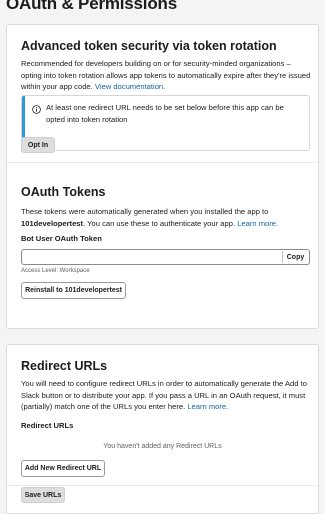 The height and width of the screenshot is (514, 325). I want to click on oauth-tokens-title: OAuth Tokens, so click(63, 192).